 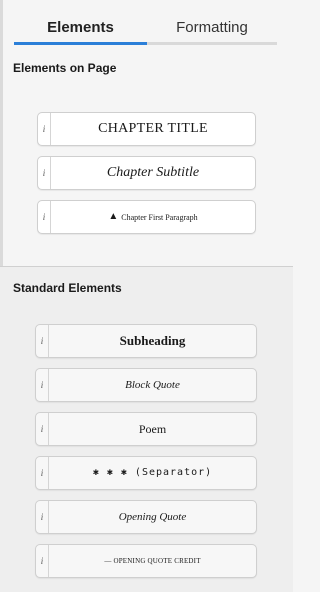 I want to click on section-title-standard-elements: Standard Elements, so click(x=67, y=288).